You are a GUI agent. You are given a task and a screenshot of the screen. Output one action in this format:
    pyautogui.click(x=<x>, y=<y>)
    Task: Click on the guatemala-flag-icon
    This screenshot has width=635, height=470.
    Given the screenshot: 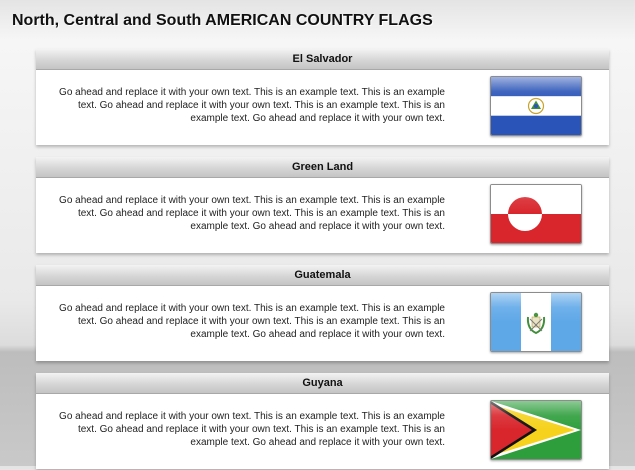 What is the action you would take?
    pyautogui.click(x=536, y=322)
    